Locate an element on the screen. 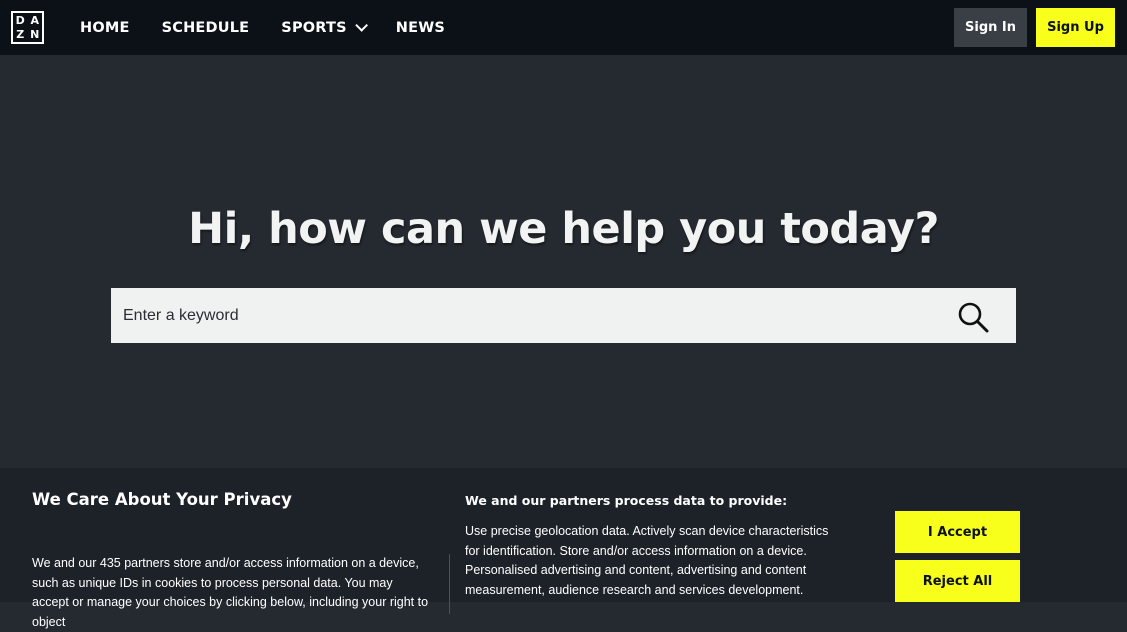 This screenshot has height=632, width=1127. nav-sports: SPORTS is located at coordinates (324, 27).